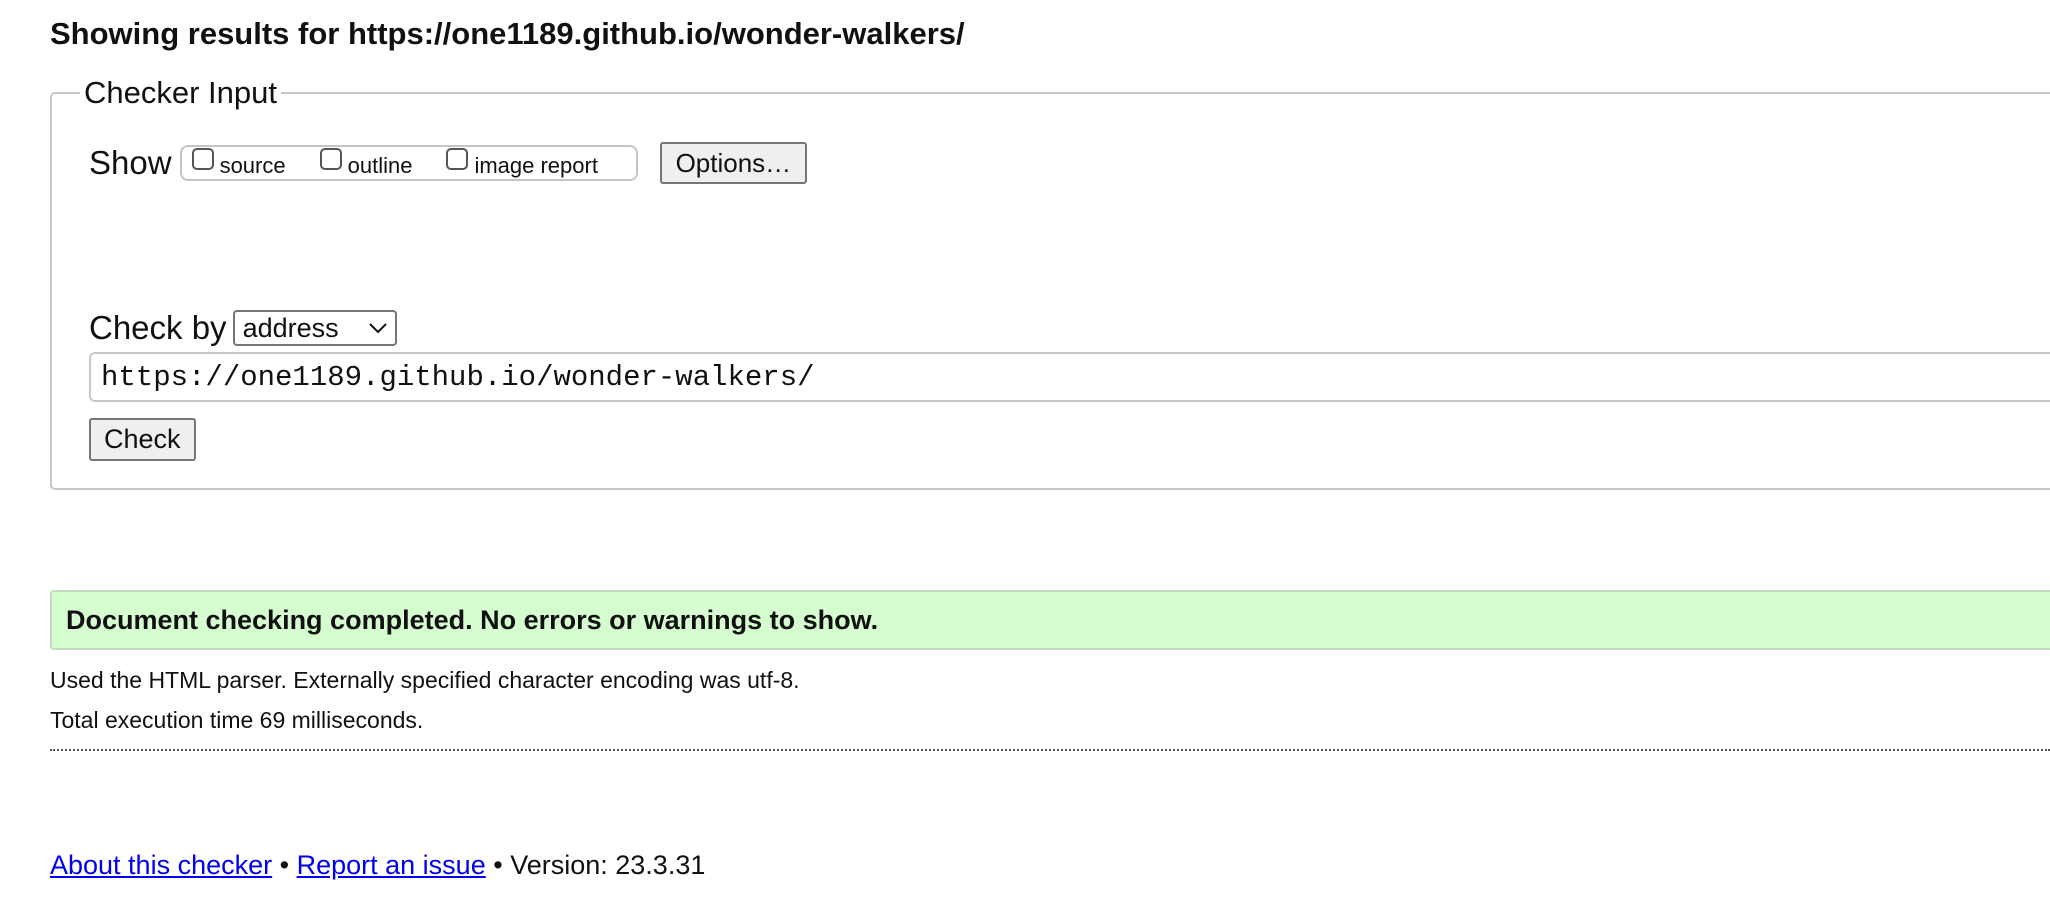 This screenshot has width=2050, height=904. I want to click on check-by-selected-value: address, so click(291, 328).